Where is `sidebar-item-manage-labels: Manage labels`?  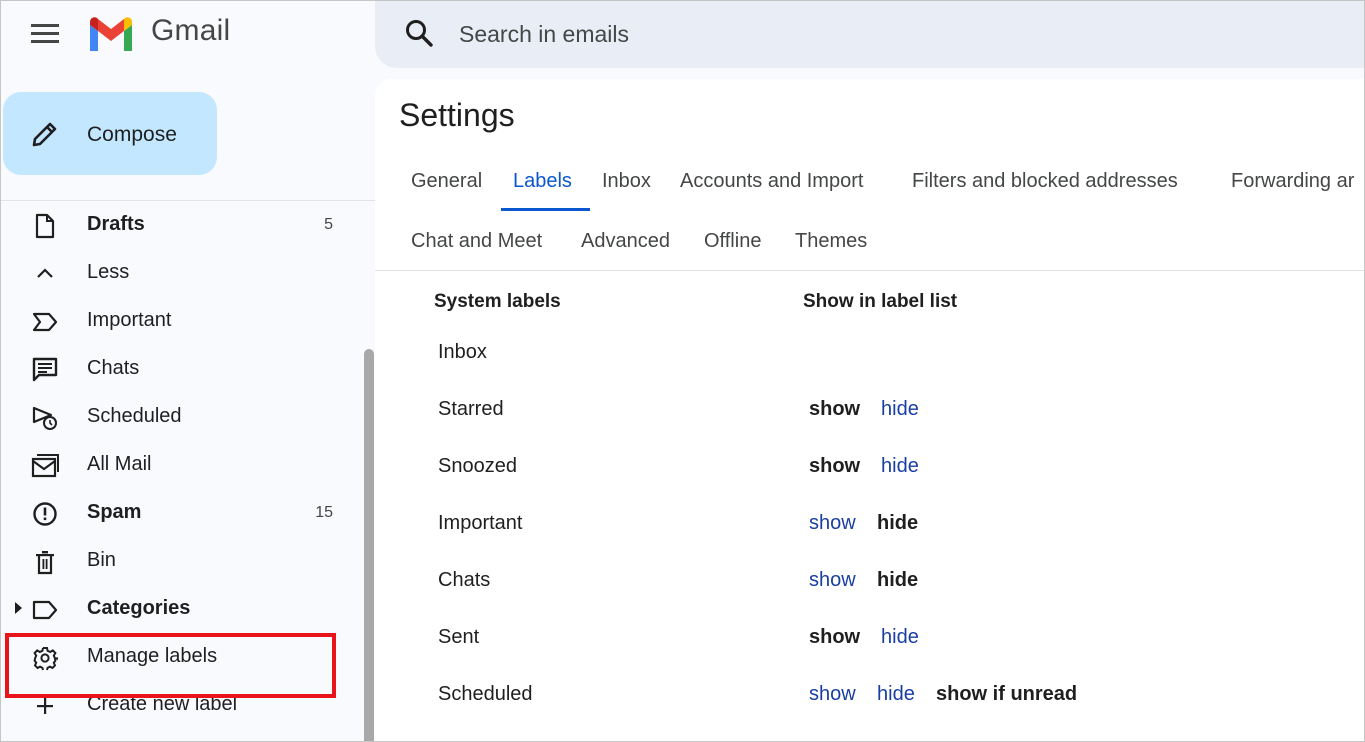
sidebar-item-manage-labels: Manage labels is located at coordinates (176, 657).